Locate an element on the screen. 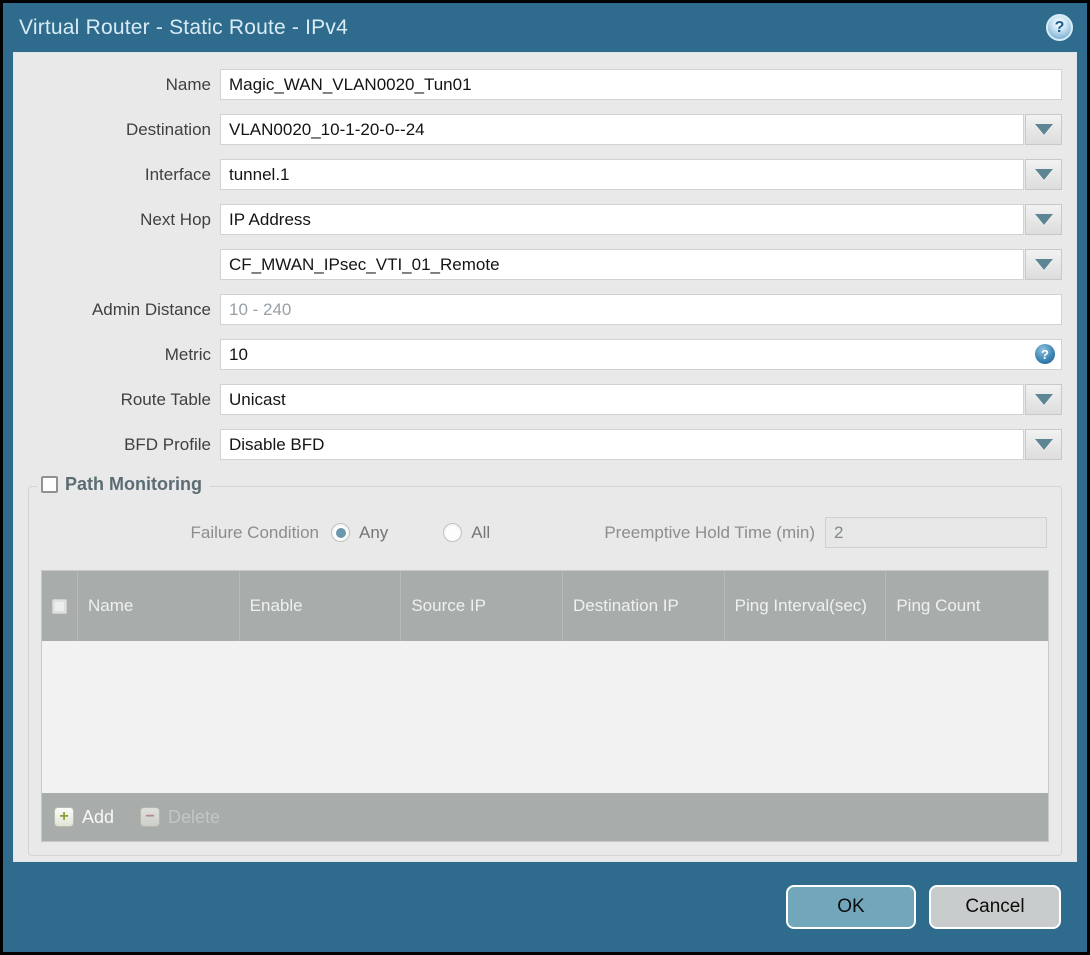  failure-condition-any-label: Any is located at coordinates (374, 532).